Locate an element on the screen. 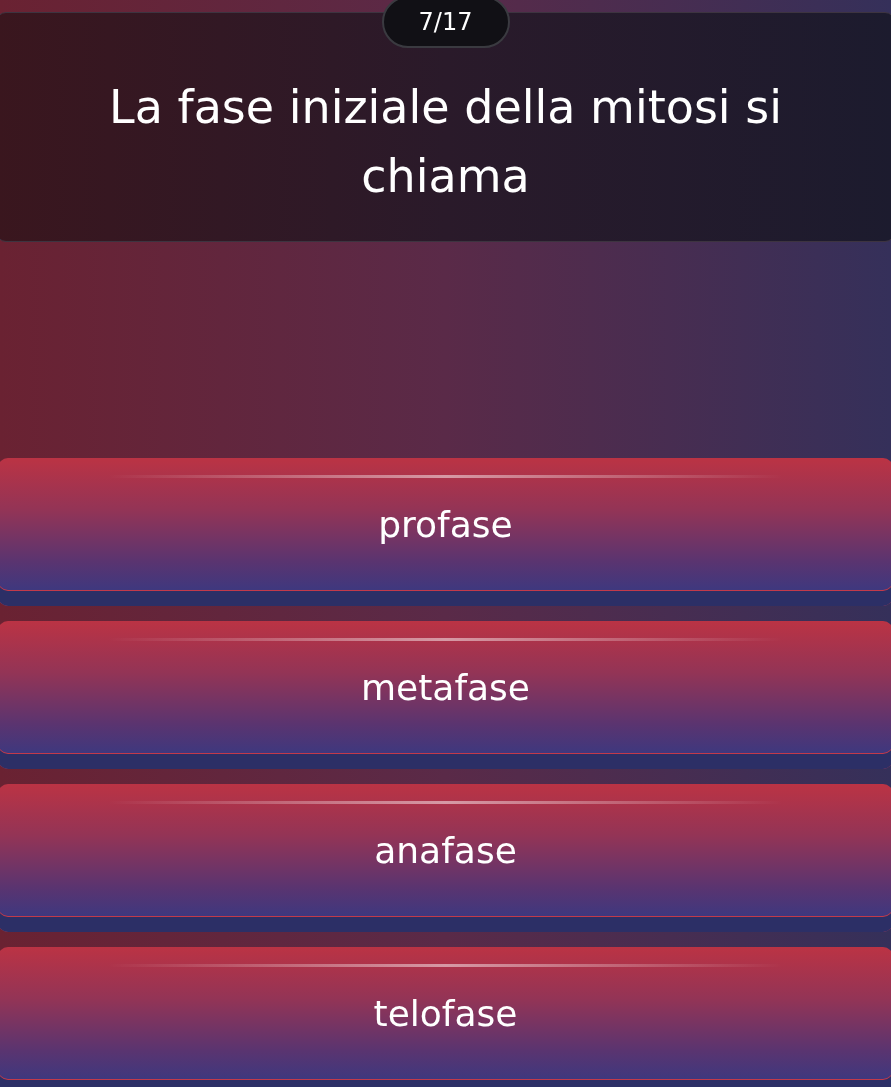 This screenshot has height=1087, width=891. answer-button: metafase is located at coordinates (445, 695).